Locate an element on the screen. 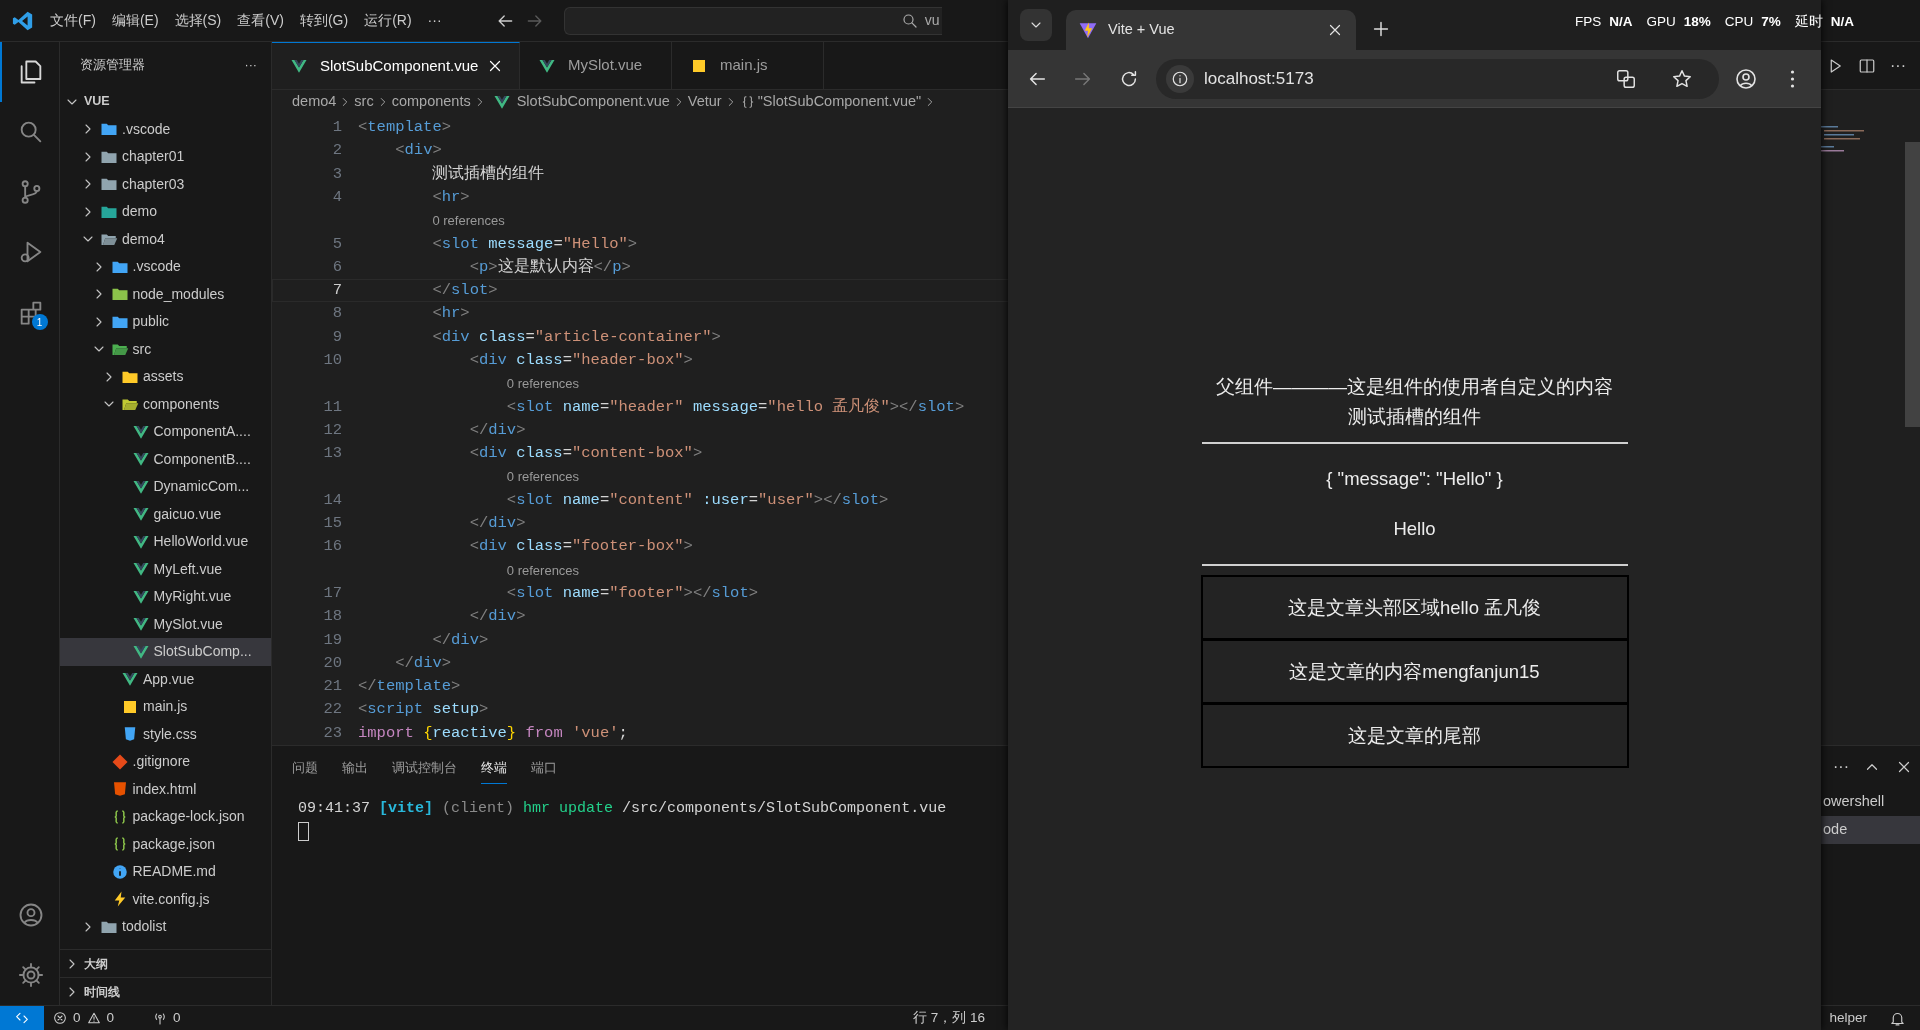  breadcrumb: components is located at coordinates (431, 102).